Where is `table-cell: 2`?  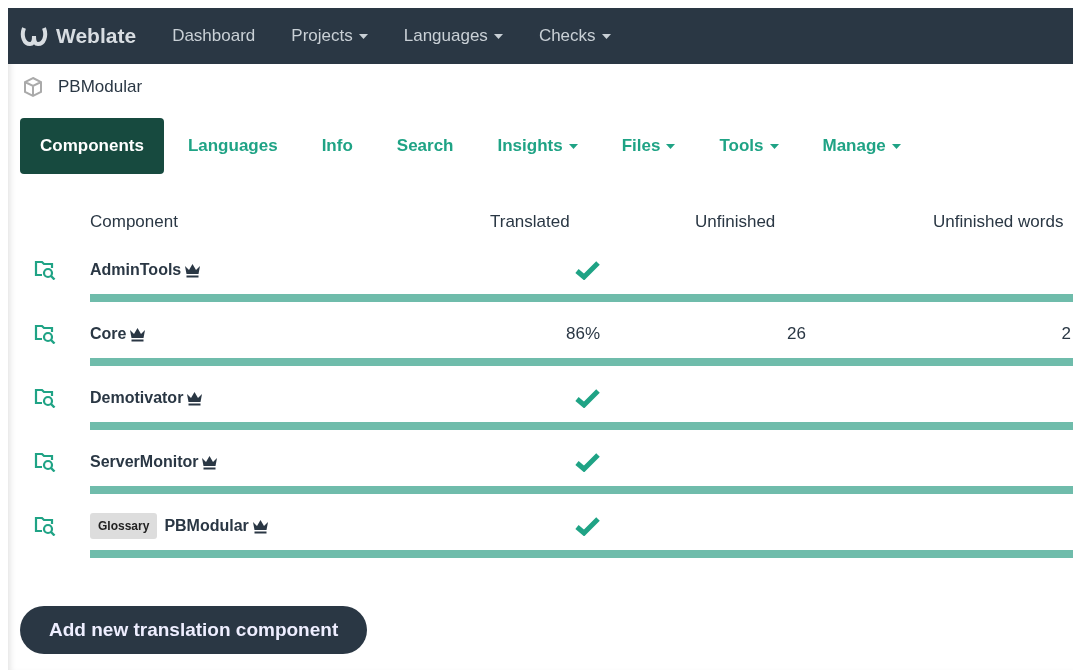 table-cell: 2 is located at coordinates (1066, 334).